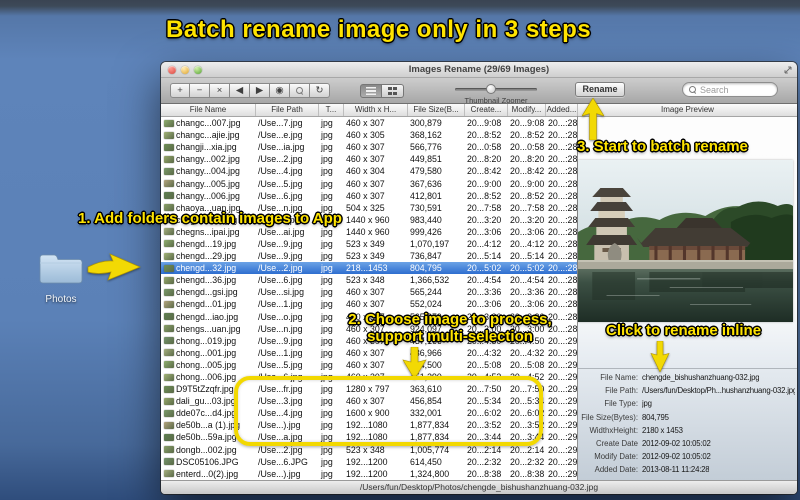  Describe the element at coordinates (208, 123) in the screenshot. I see `table-cell: changc...007.jpg` at that location.